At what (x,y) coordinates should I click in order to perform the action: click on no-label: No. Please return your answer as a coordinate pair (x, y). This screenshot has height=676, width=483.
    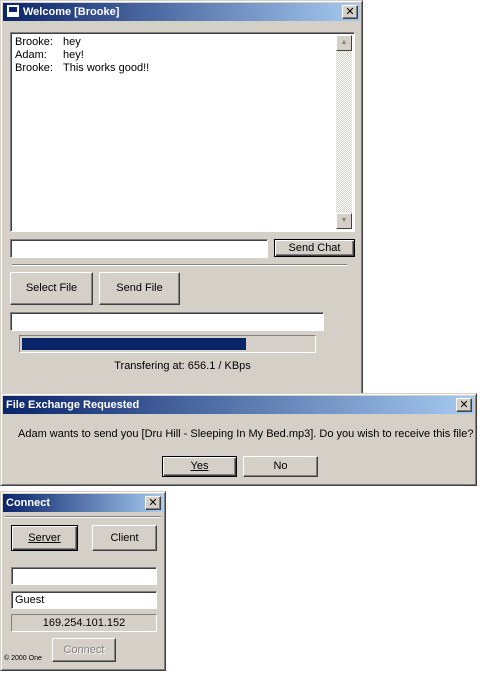
    Looking at the image, I should click on (280, 466).